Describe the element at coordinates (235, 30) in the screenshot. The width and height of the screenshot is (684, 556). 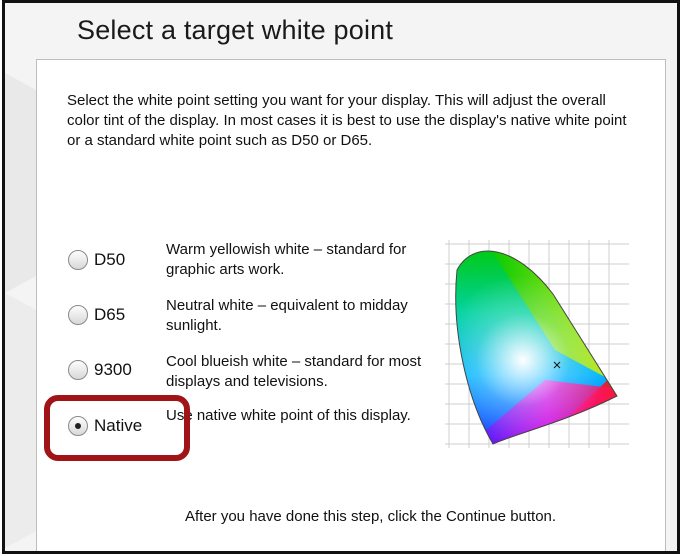
I see `page-title: Select a target white point` at that location.